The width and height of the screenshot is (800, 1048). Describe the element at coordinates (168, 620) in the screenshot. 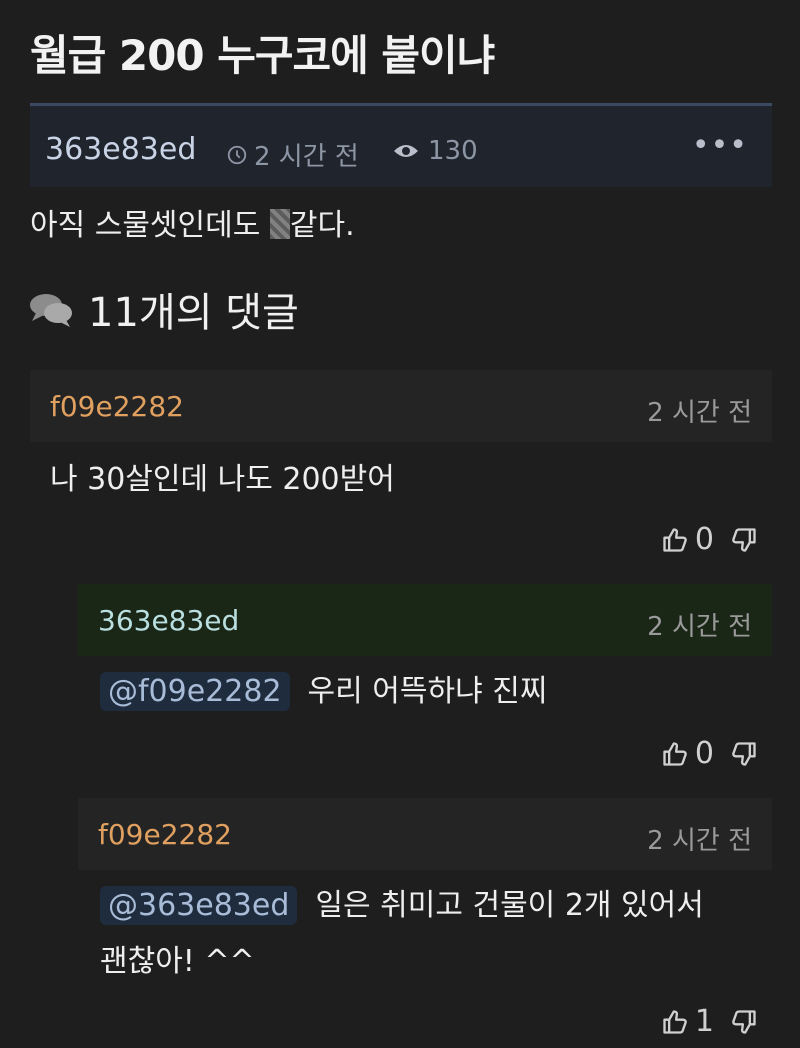

I see `comment-author: 363e83ed` at that location.